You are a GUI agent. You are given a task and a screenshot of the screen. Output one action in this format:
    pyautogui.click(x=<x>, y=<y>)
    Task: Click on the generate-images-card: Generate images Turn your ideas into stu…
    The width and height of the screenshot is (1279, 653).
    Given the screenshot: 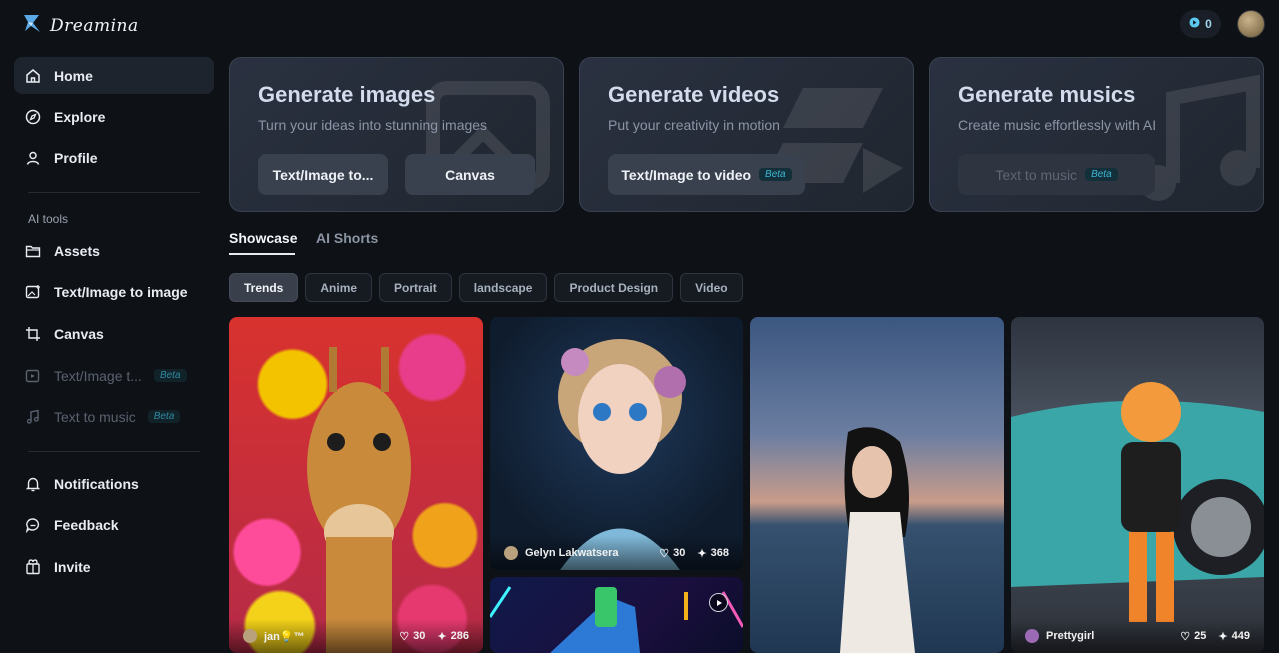 What is the action you would take?
    pyautogui.click(x=396, y=134)
    